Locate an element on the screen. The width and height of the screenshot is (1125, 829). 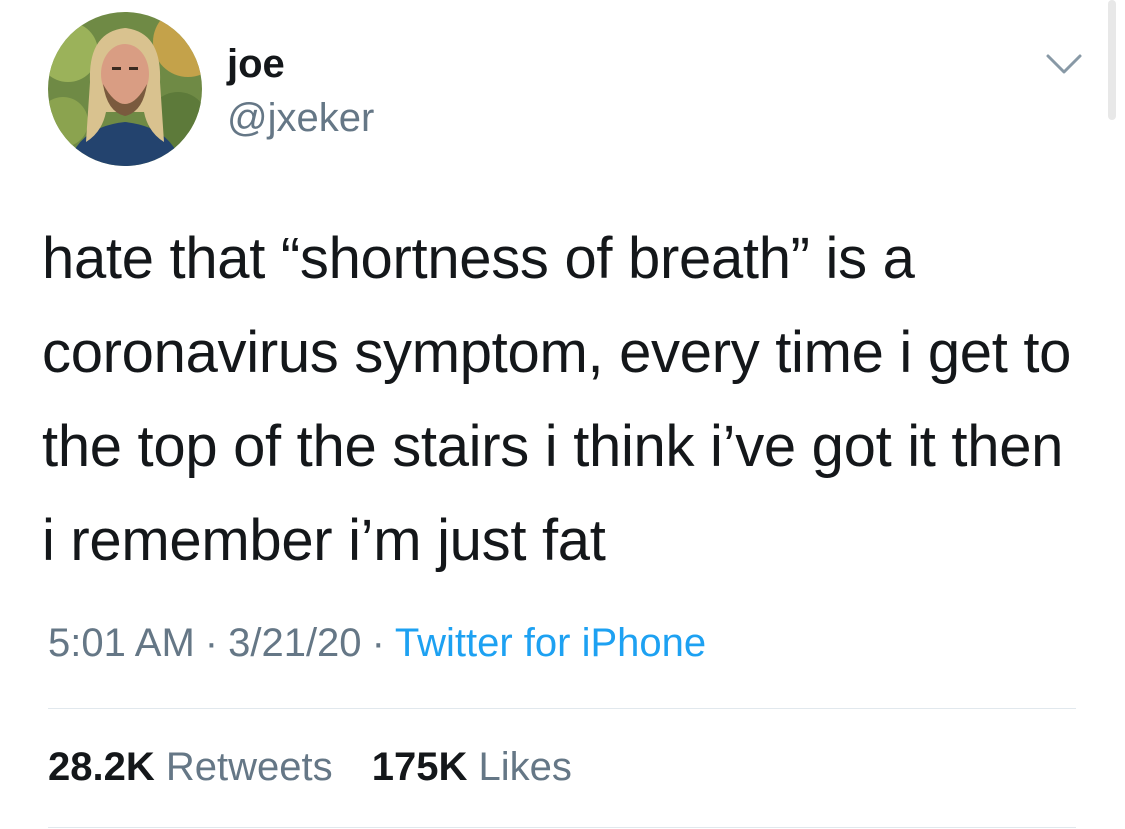
avatar is located at coordinates (125, 89).